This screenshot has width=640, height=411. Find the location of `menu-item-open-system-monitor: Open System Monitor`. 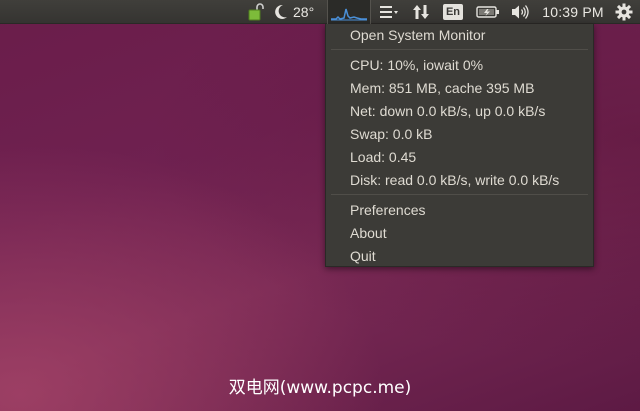

menu-item-open-system-monitor: Open System Monitor is located at coordinates (417, 35).